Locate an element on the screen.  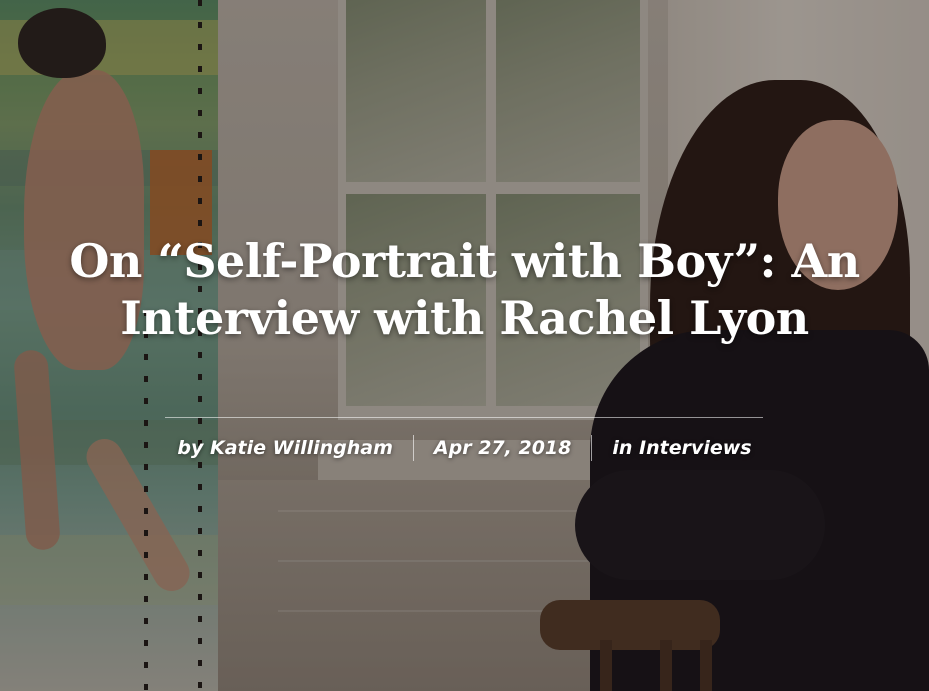
category-prefix: in is located at coordinates (622, 448).